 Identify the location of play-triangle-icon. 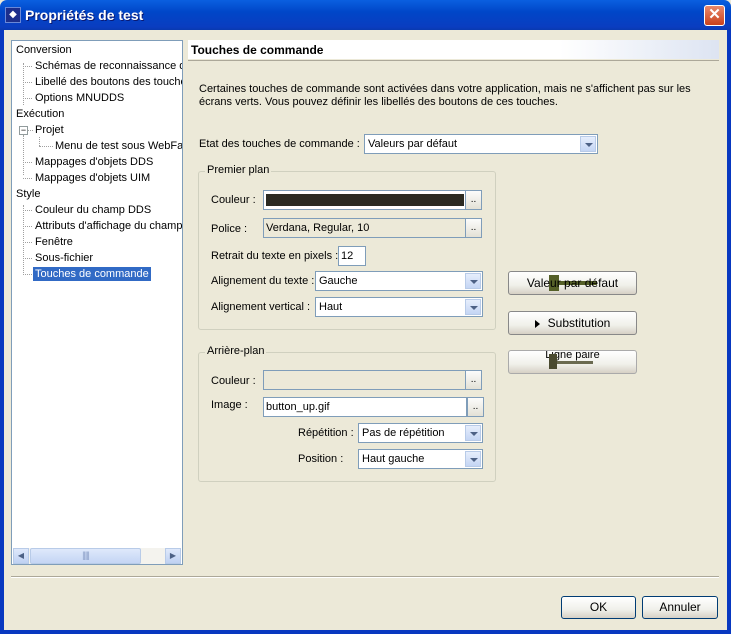
(537, 323).